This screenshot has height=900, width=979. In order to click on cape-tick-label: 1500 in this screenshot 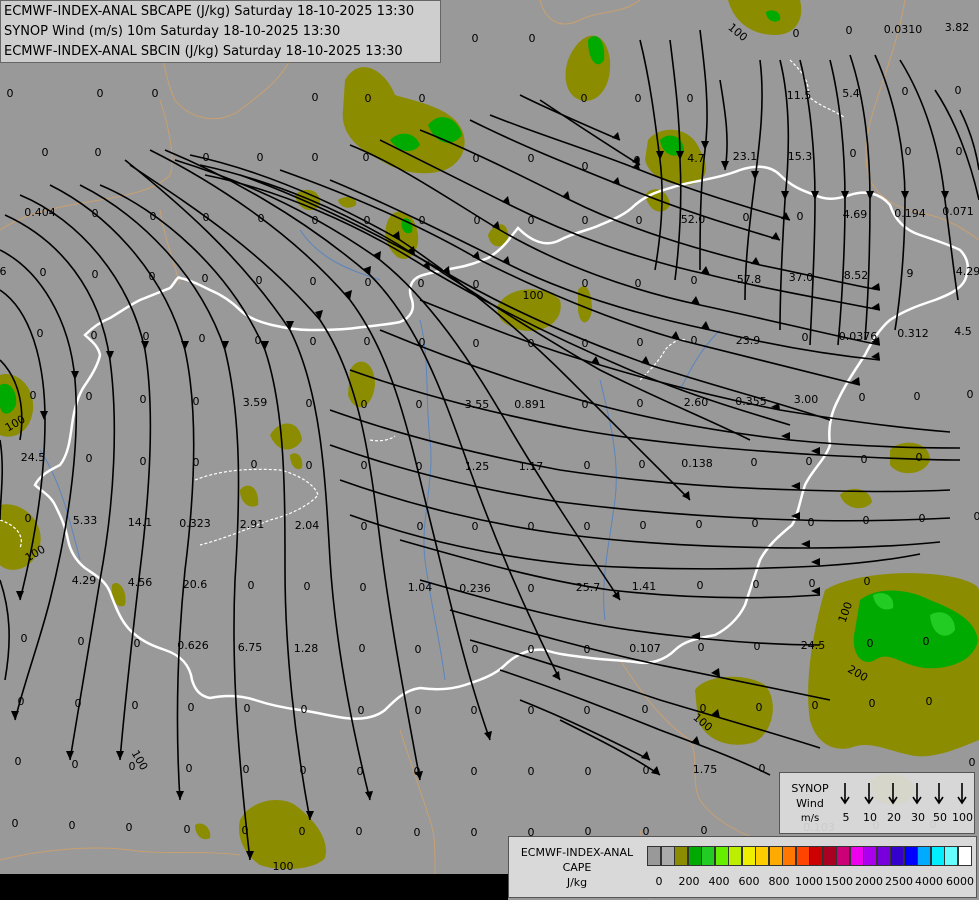, I will do `click(839, 881)`.